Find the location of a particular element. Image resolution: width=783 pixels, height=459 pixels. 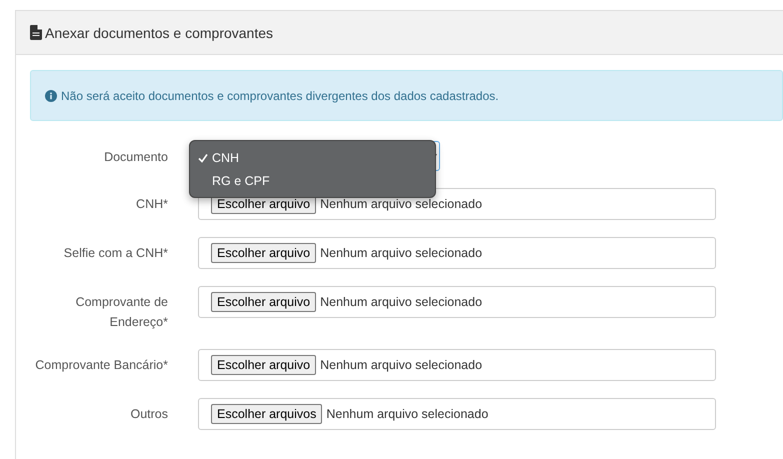

panel-title: Anexar documentos e comprovantes is located at coordinates (159, 32).